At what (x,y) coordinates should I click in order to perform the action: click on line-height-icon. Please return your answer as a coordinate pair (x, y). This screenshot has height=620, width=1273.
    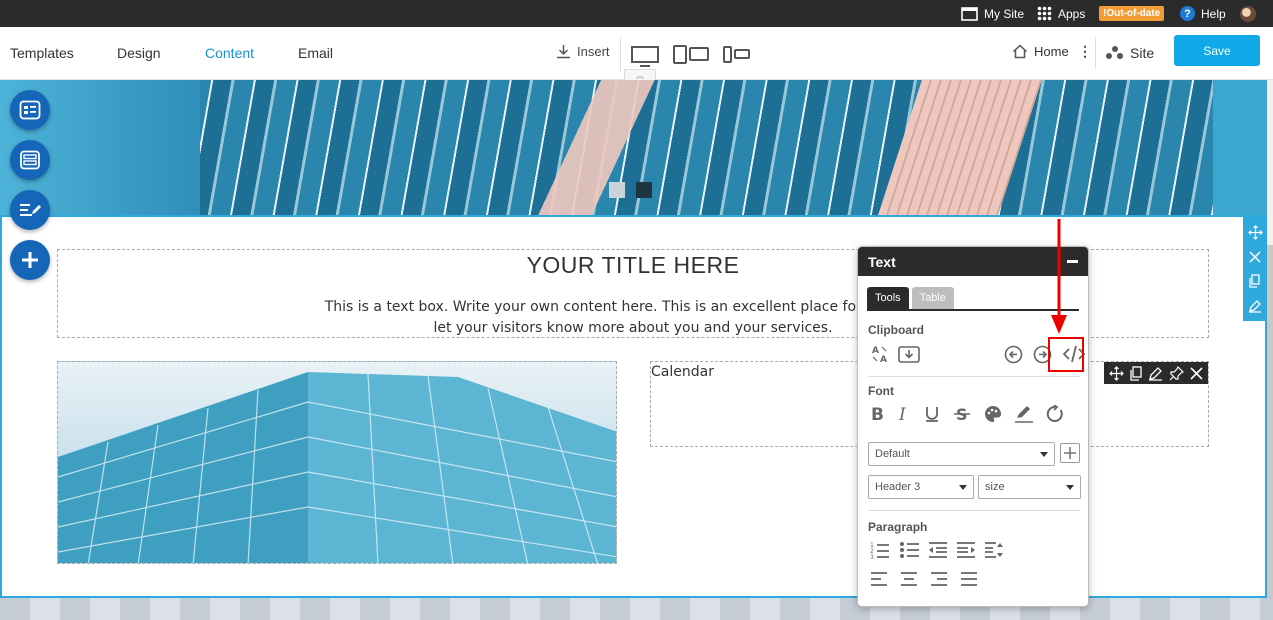
    Looking at the image, I should click on (994, 550).